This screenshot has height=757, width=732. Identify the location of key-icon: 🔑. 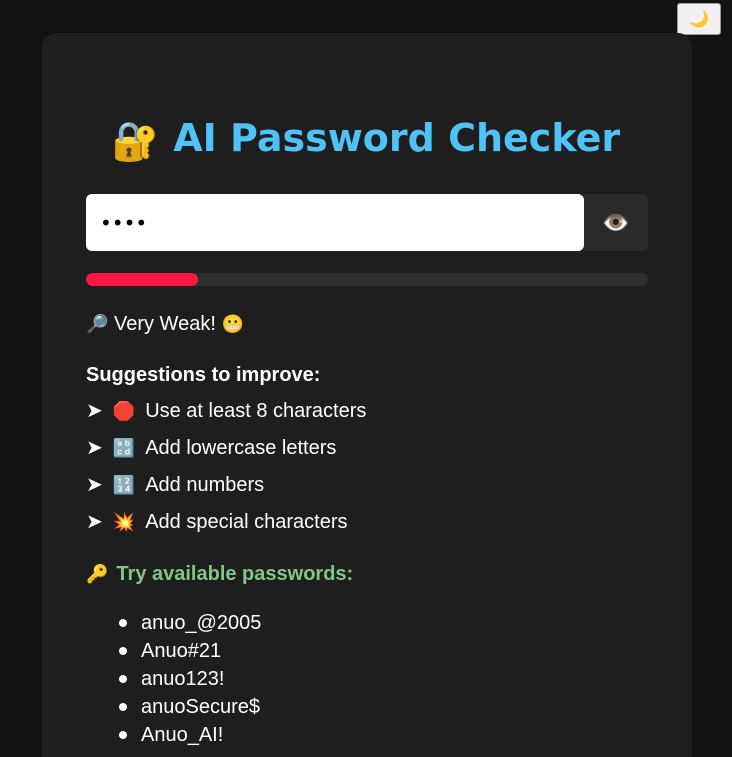
(97, 574).